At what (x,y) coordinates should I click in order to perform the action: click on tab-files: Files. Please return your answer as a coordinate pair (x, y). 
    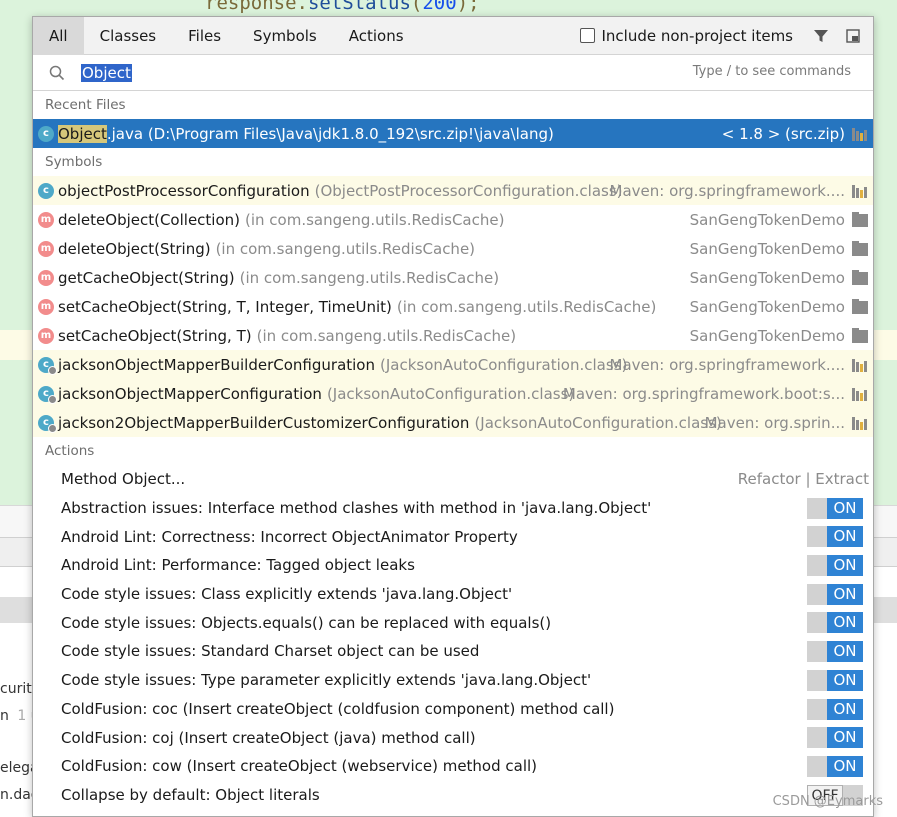
    Looking at the image, I should click on (204, 36).